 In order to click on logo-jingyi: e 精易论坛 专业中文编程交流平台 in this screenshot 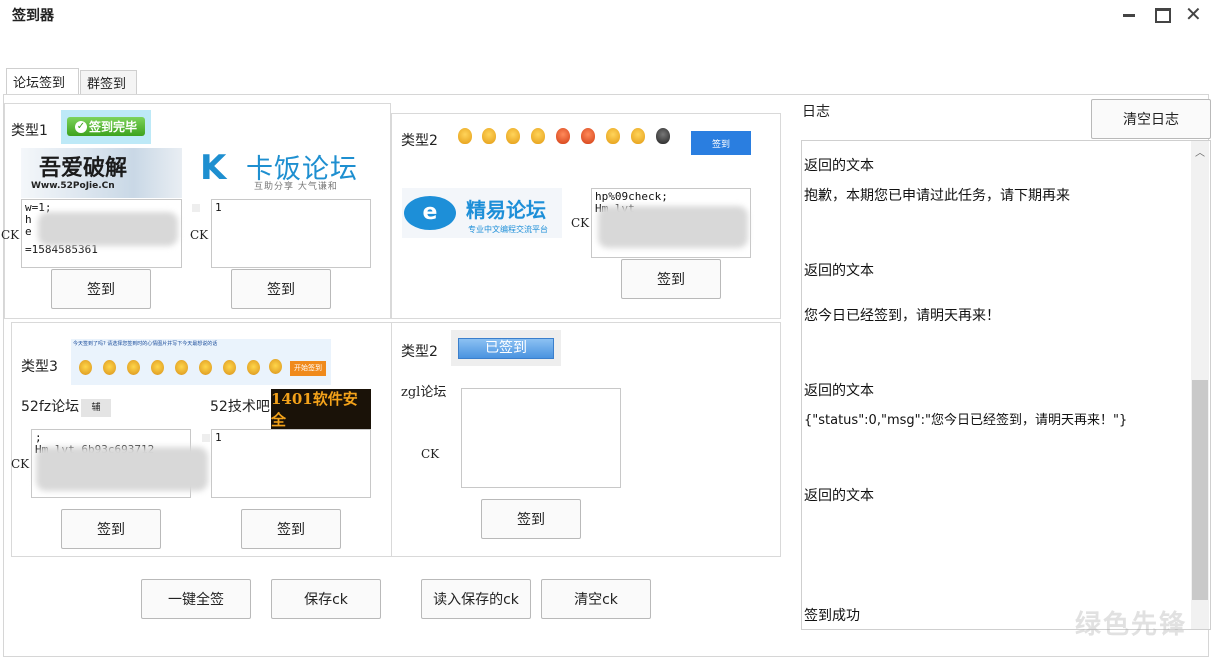, I will do `click(482, 213)`.